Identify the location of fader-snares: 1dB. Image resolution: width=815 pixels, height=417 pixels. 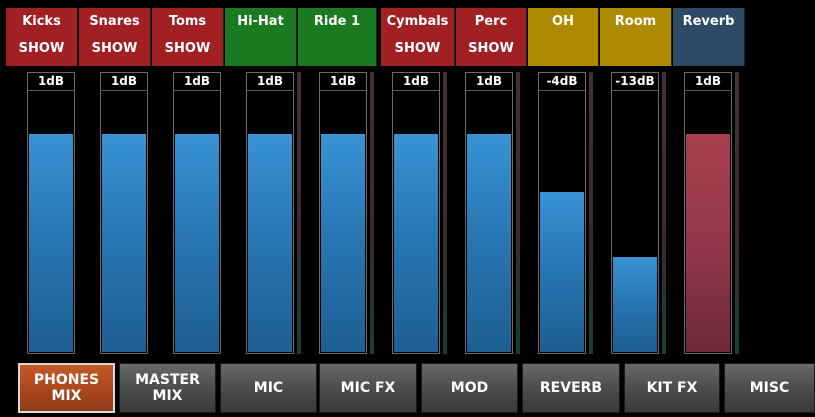
(124, 213).